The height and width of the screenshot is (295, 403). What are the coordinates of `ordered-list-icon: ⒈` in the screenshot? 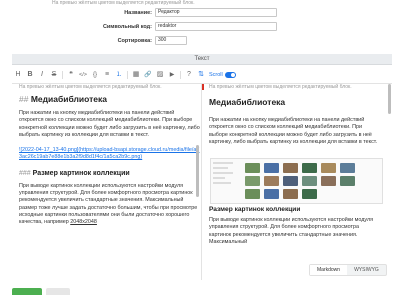 It's located at (119, 75).